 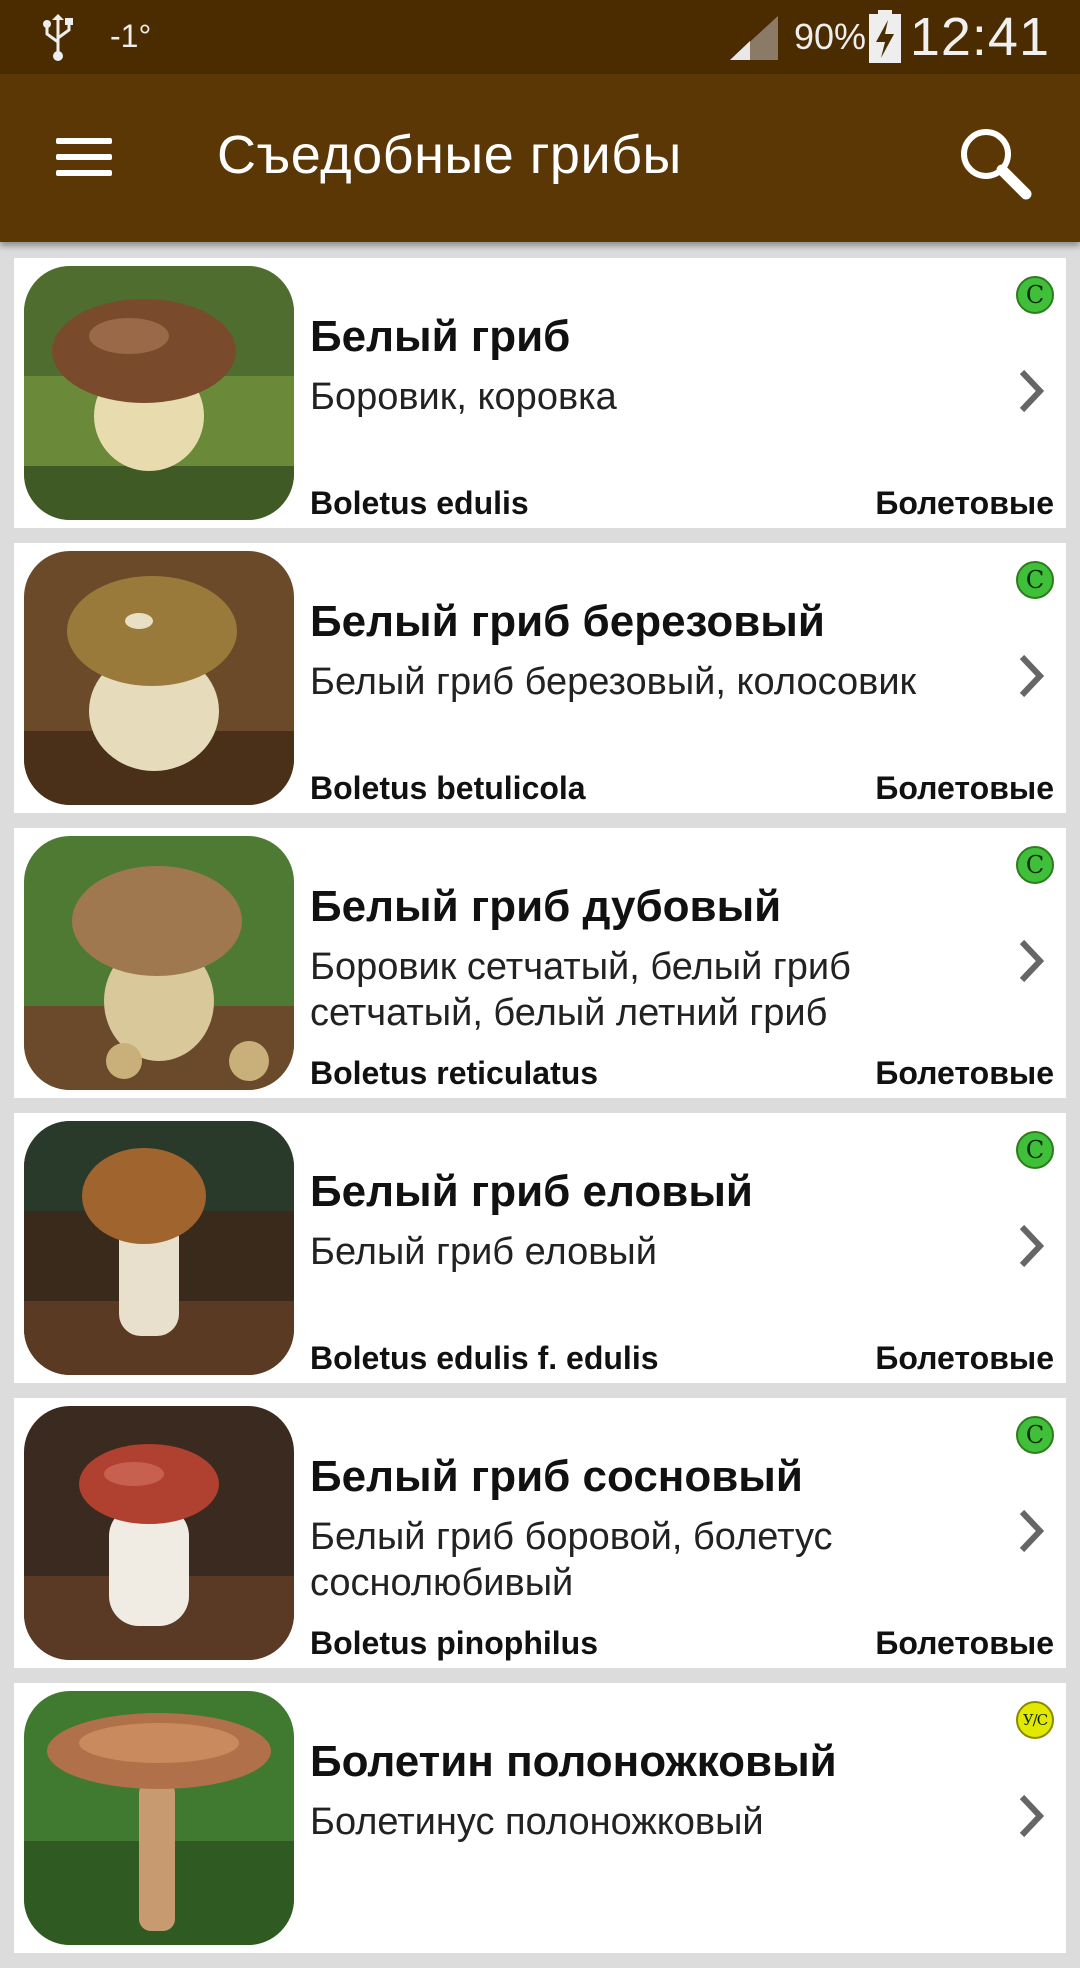 I want to click on clock: 12:41, so click(x=979, y=37).